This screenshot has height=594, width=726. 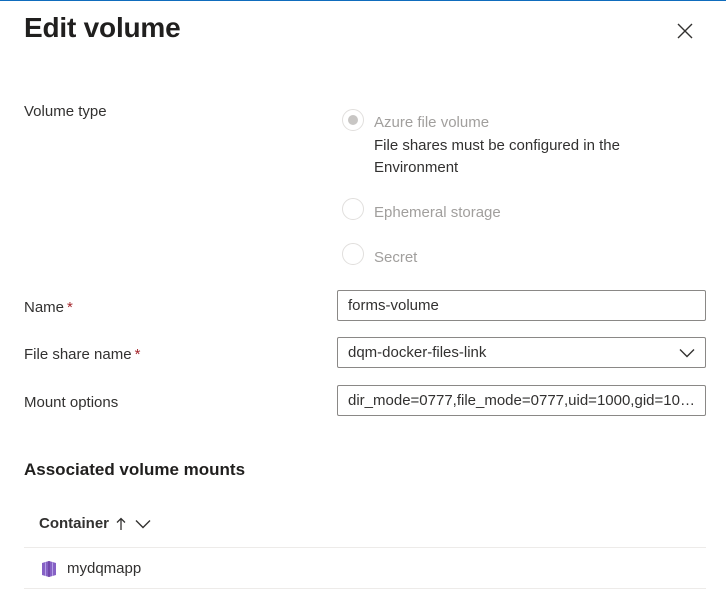 I want to click on close-button, so click(x=685, y=31).